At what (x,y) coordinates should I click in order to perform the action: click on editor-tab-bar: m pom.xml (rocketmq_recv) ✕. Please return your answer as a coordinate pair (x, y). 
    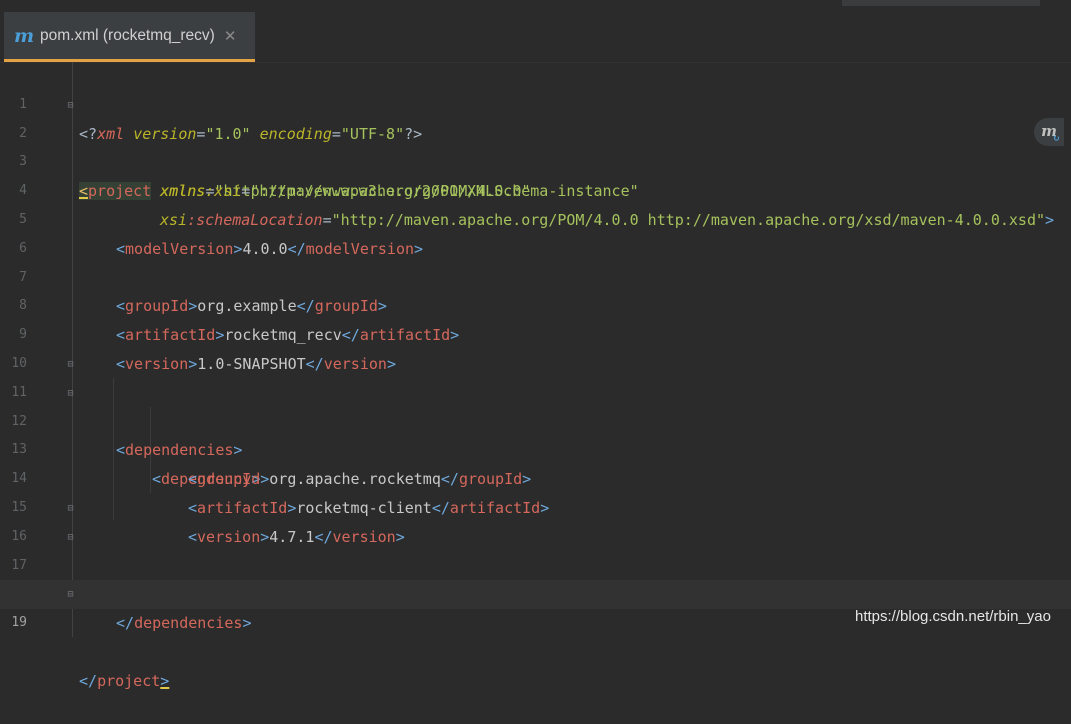
    Looking at the image, I should click on (535, 31).